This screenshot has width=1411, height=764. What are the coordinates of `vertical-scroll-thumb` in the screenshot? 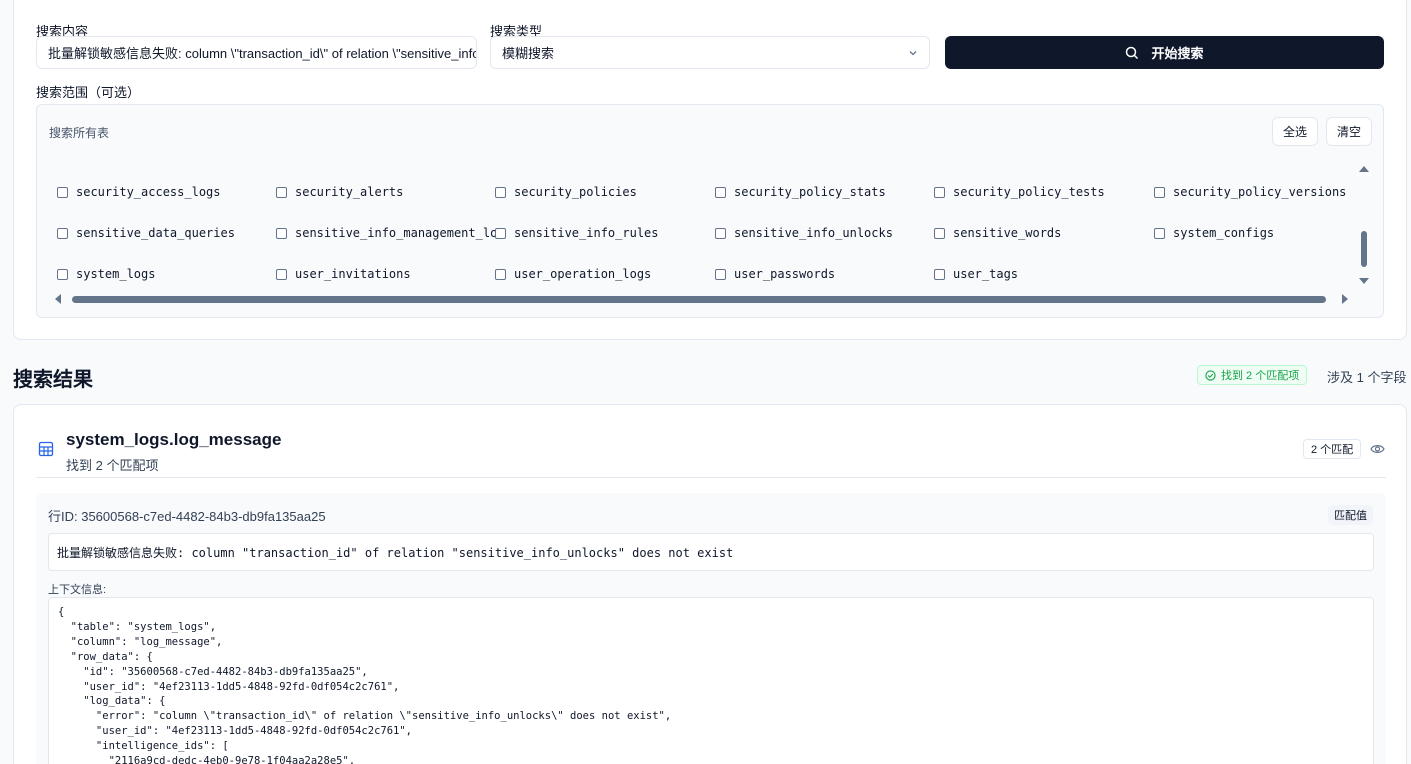 It's located at (1364, 249).